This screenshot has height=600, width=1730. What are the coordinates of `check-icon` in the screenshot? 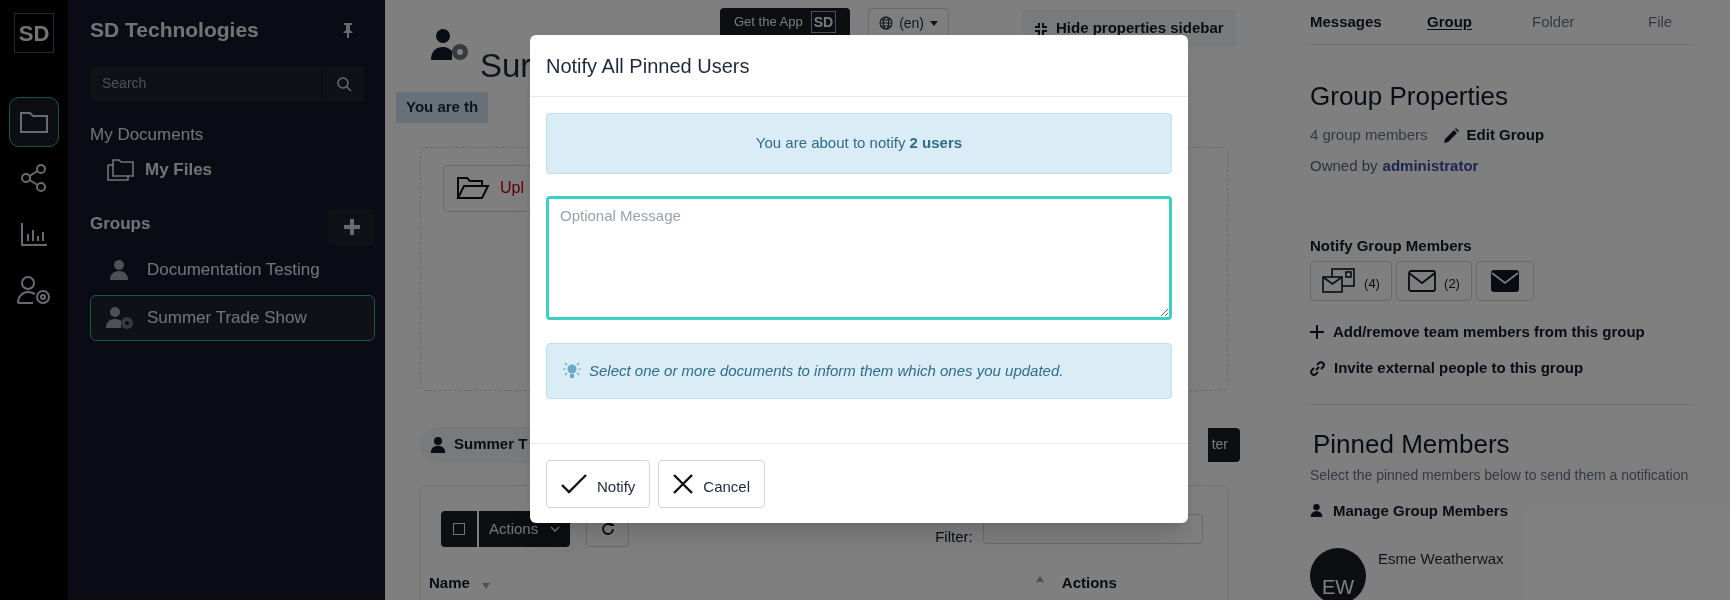 It's located at (574, 483).